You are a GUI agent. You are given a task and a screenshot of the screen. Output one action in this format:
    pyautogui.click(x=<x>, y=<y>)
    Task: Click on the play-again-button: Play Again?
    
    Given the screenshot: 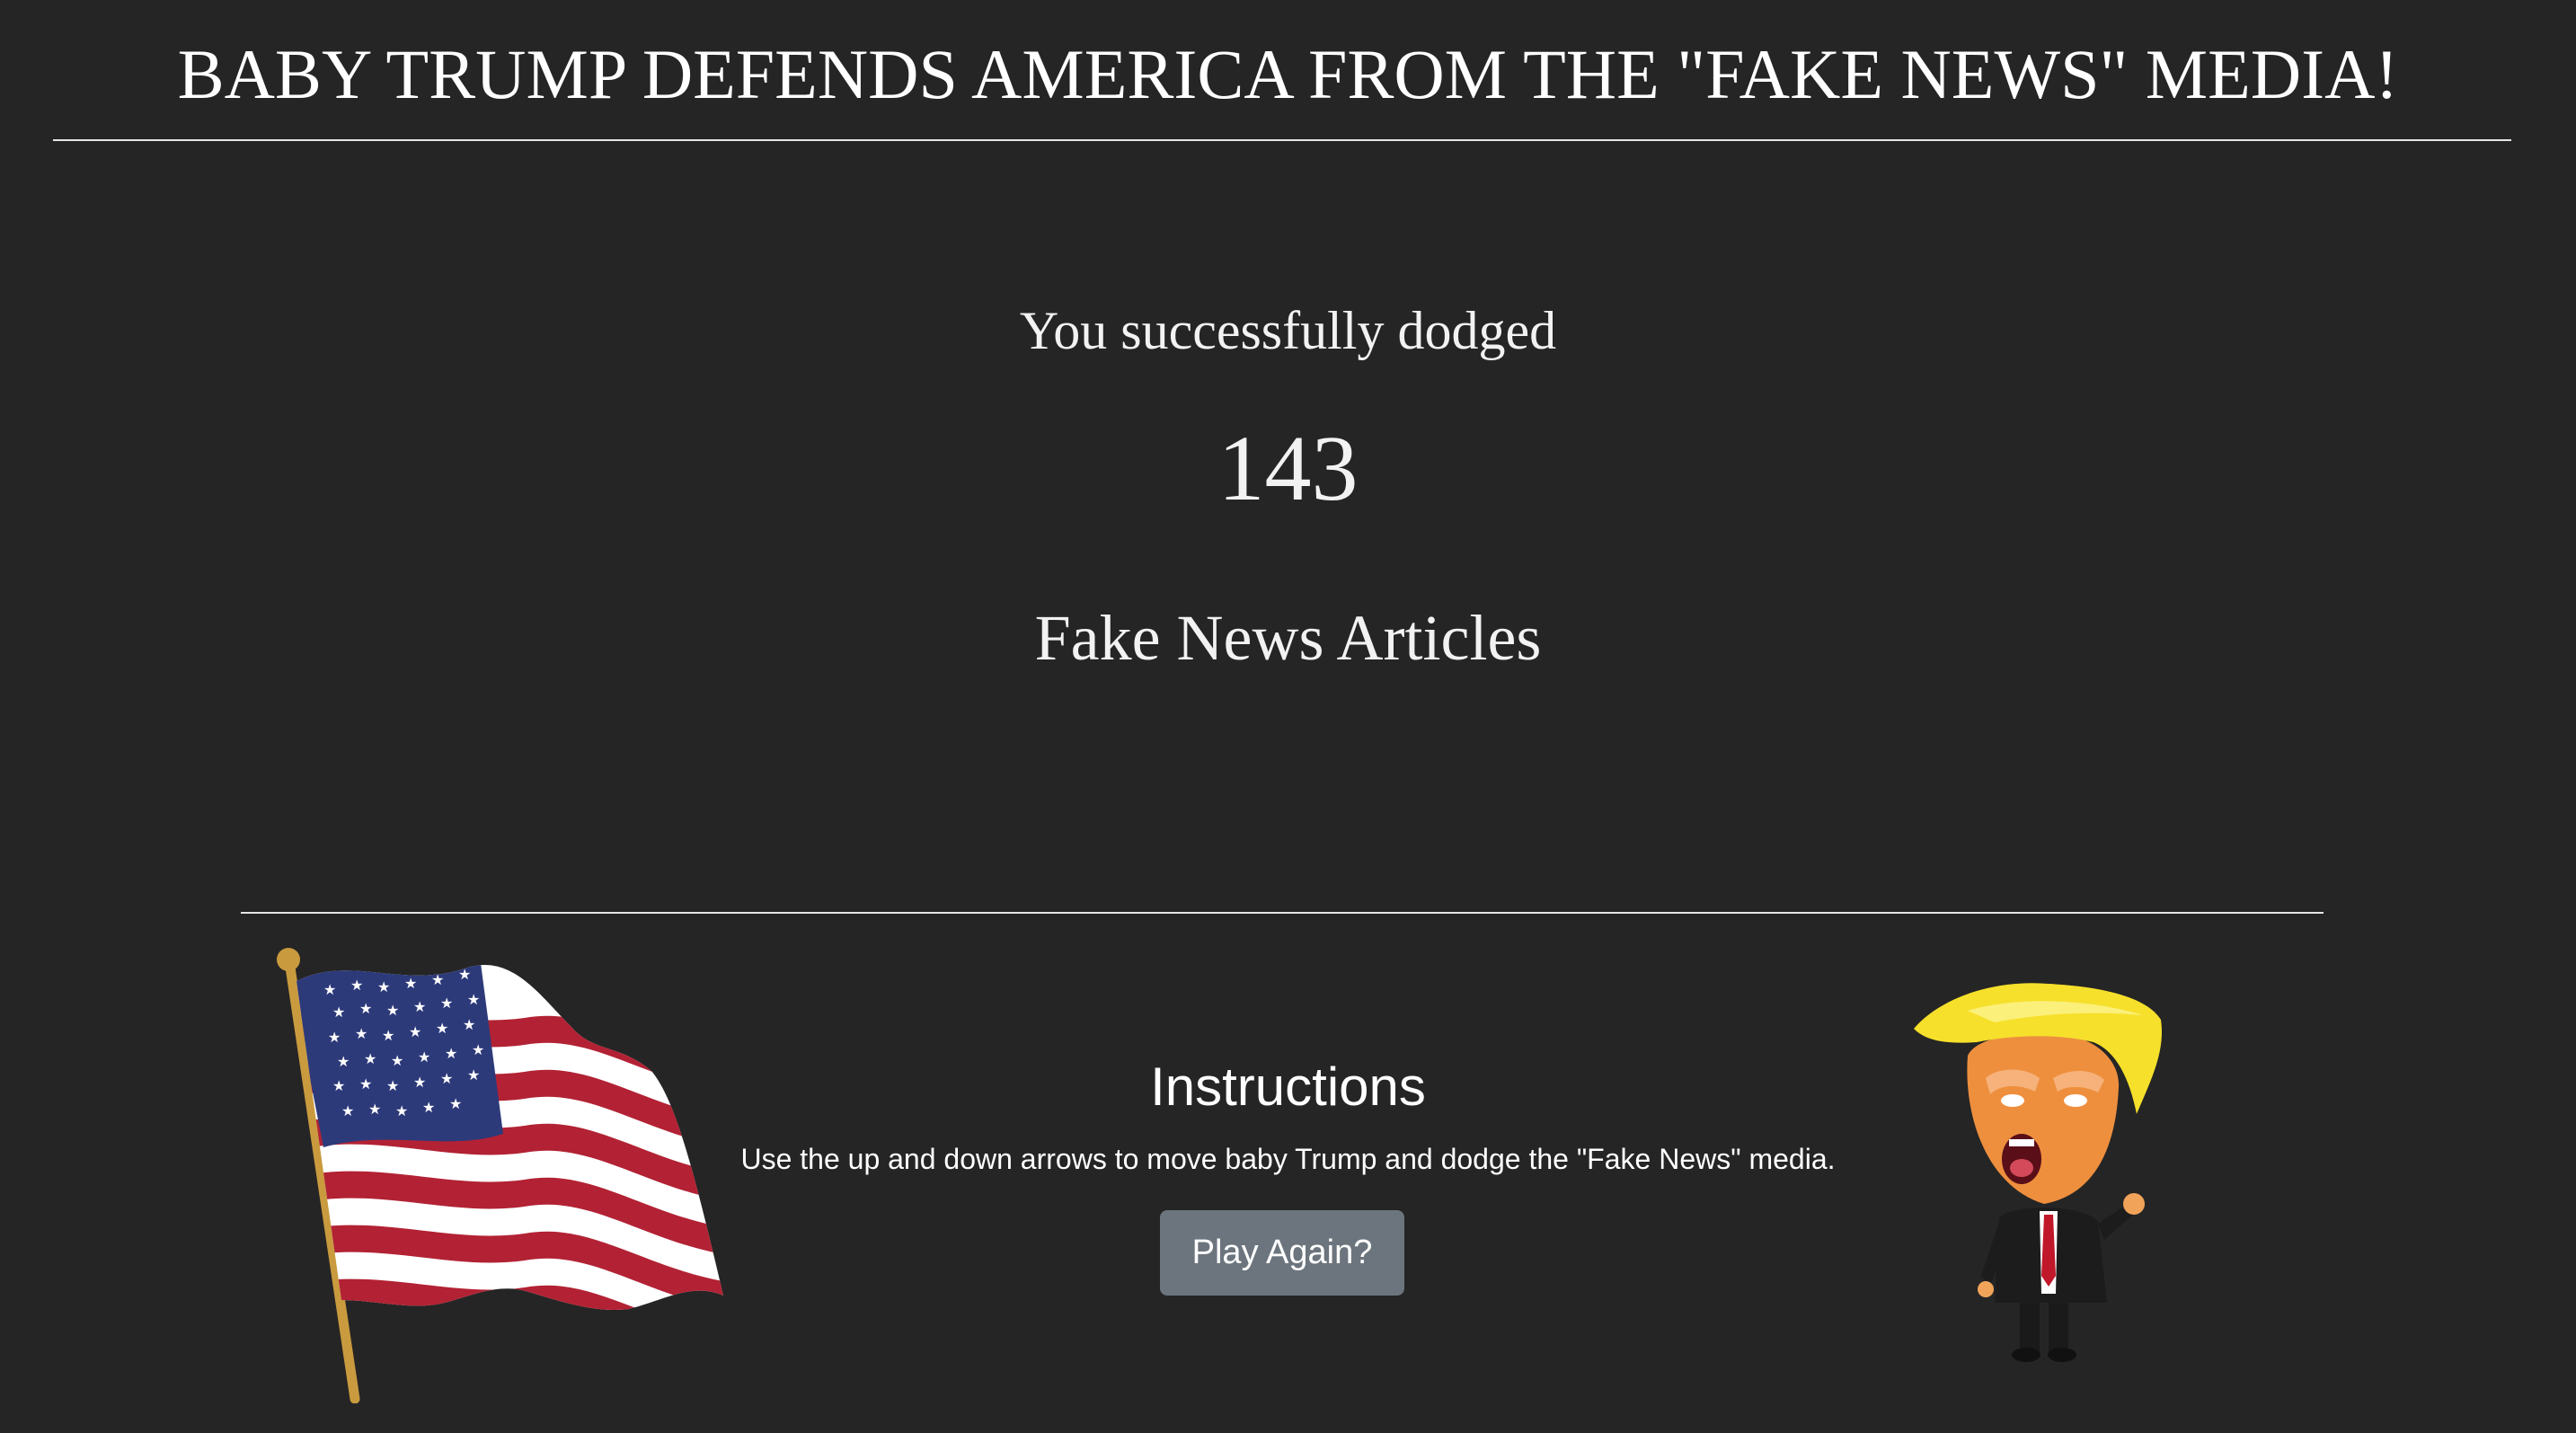 What is the action you would take?
    pyautogui.click(x=1282, y=1253)
    